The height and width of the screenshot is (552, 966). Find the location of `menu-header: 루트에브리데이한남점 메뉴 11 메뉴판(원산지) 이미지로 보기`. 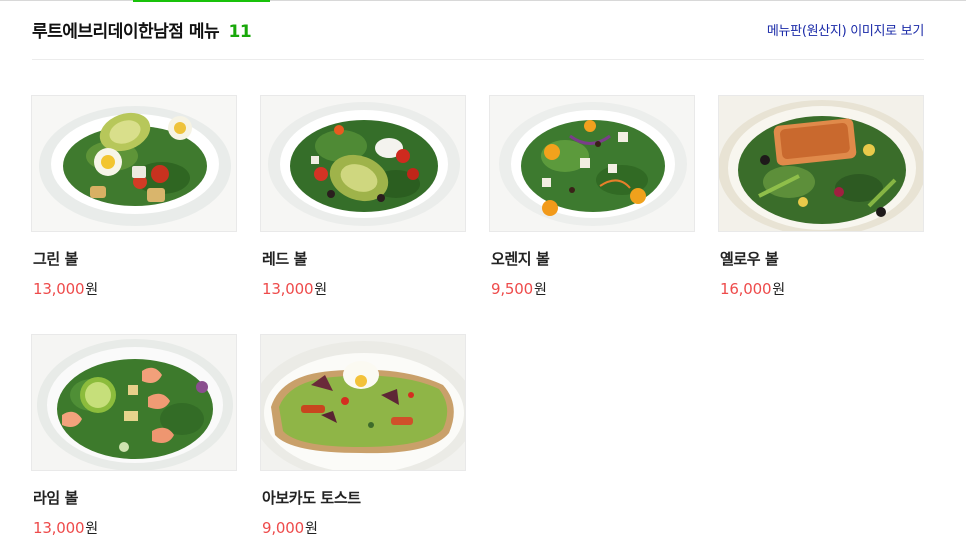

menu-header: 루트에브리데이한남점 메뉴 11 메뉴판(원산지) 이미지로 보기 is located at coordinates (478, 29).